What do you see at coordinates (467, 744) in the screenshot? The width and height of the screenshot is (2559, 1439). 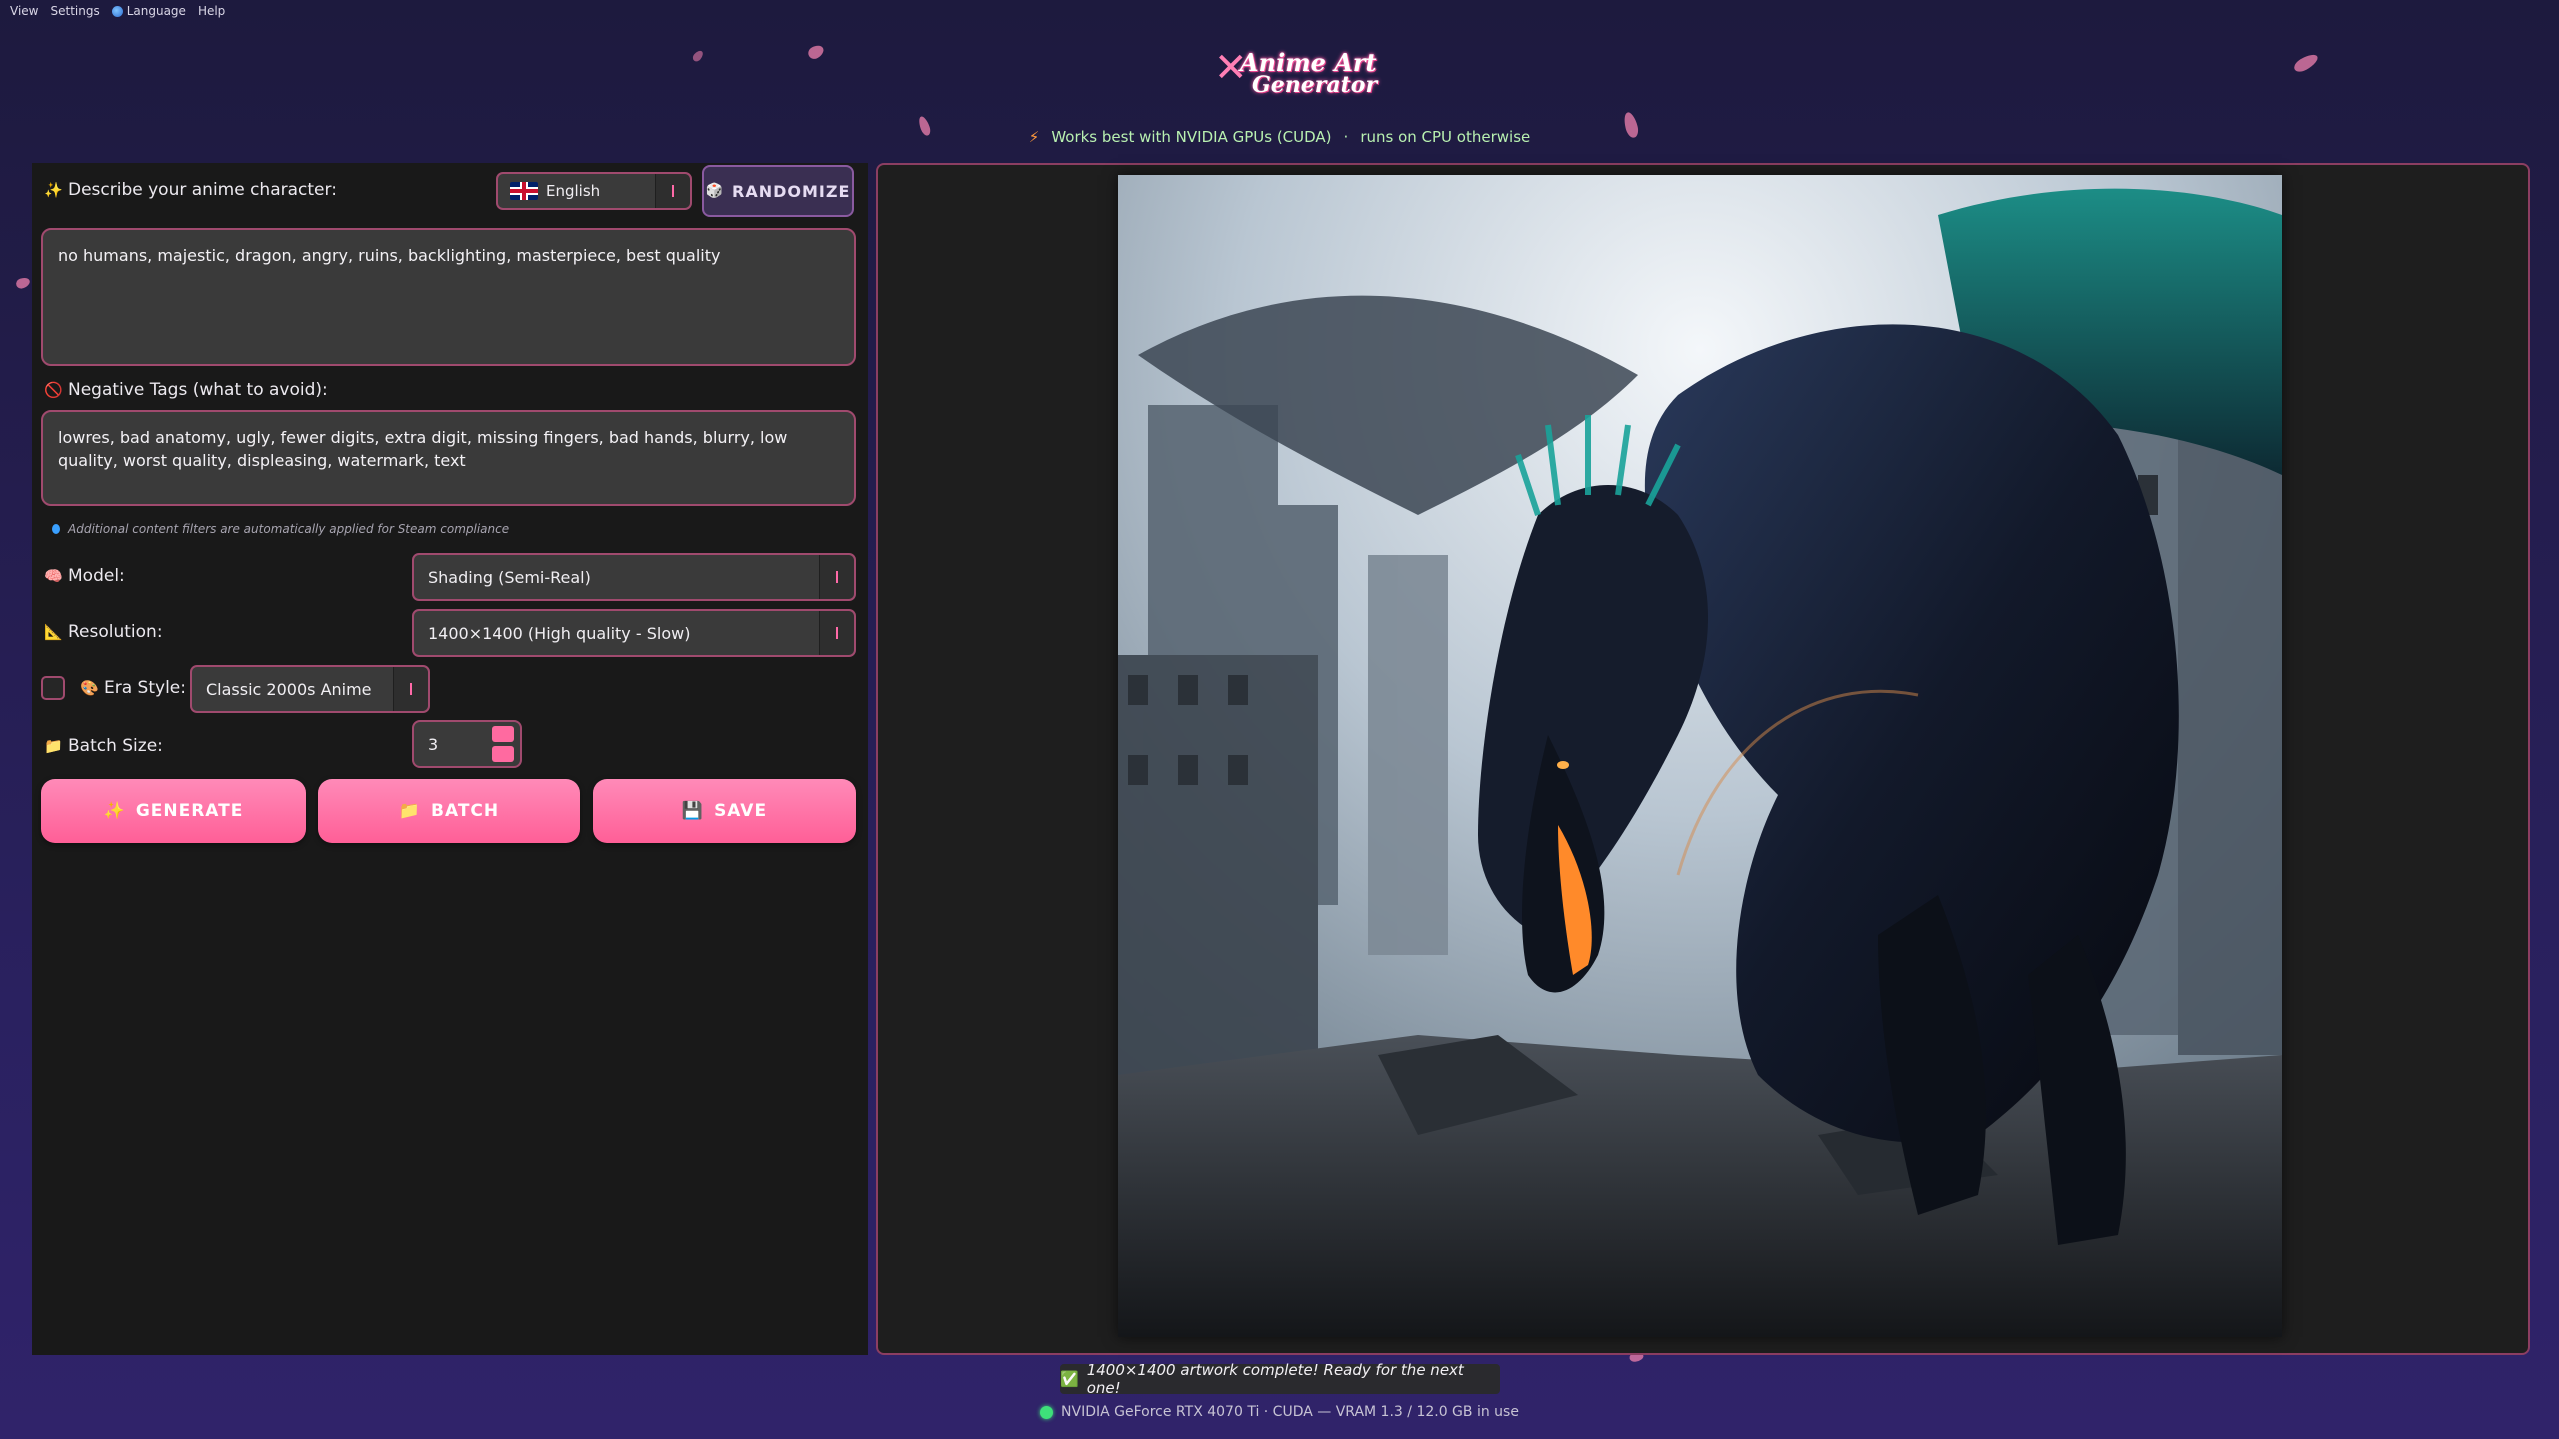 I see `batch-size-stepper: 3` at bounding box center [467, 744].